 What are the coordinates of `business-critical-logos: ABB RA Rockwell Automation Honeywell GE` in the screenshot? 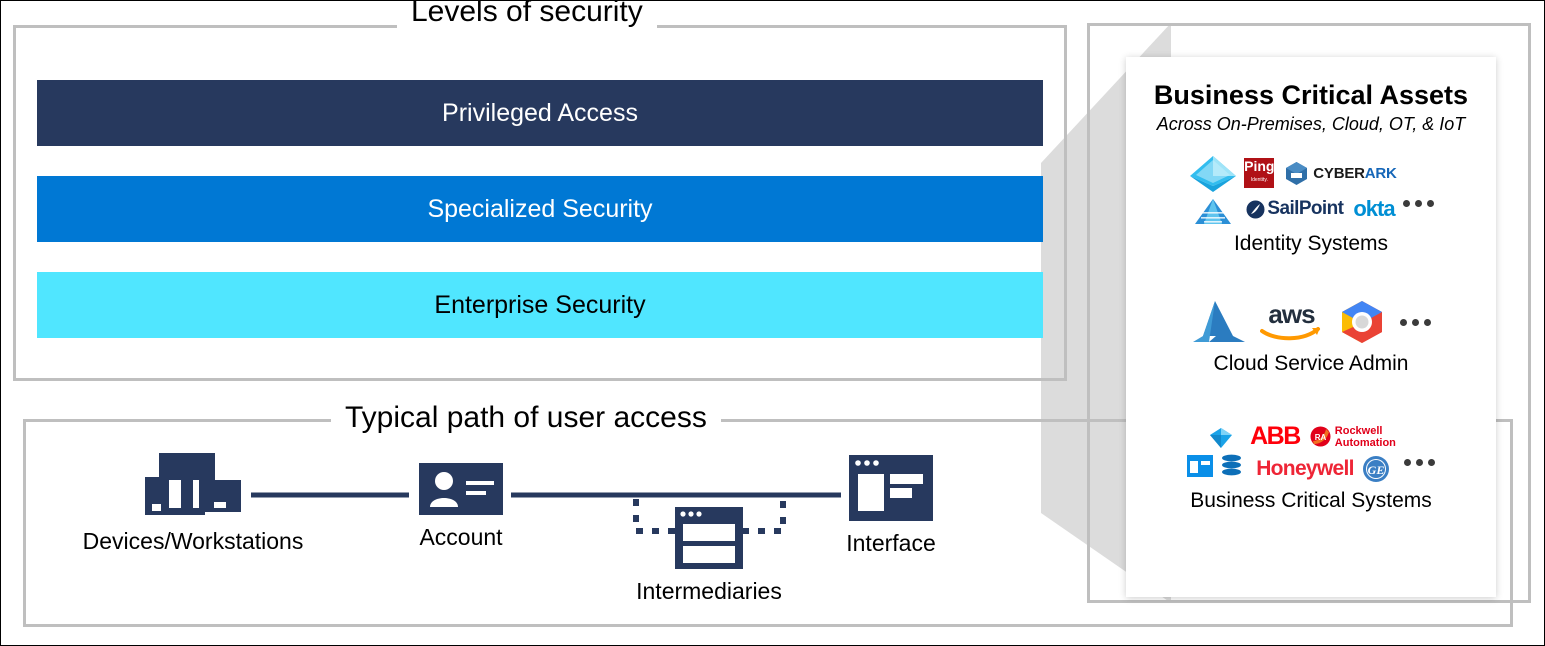 It's located at (1311, 452).